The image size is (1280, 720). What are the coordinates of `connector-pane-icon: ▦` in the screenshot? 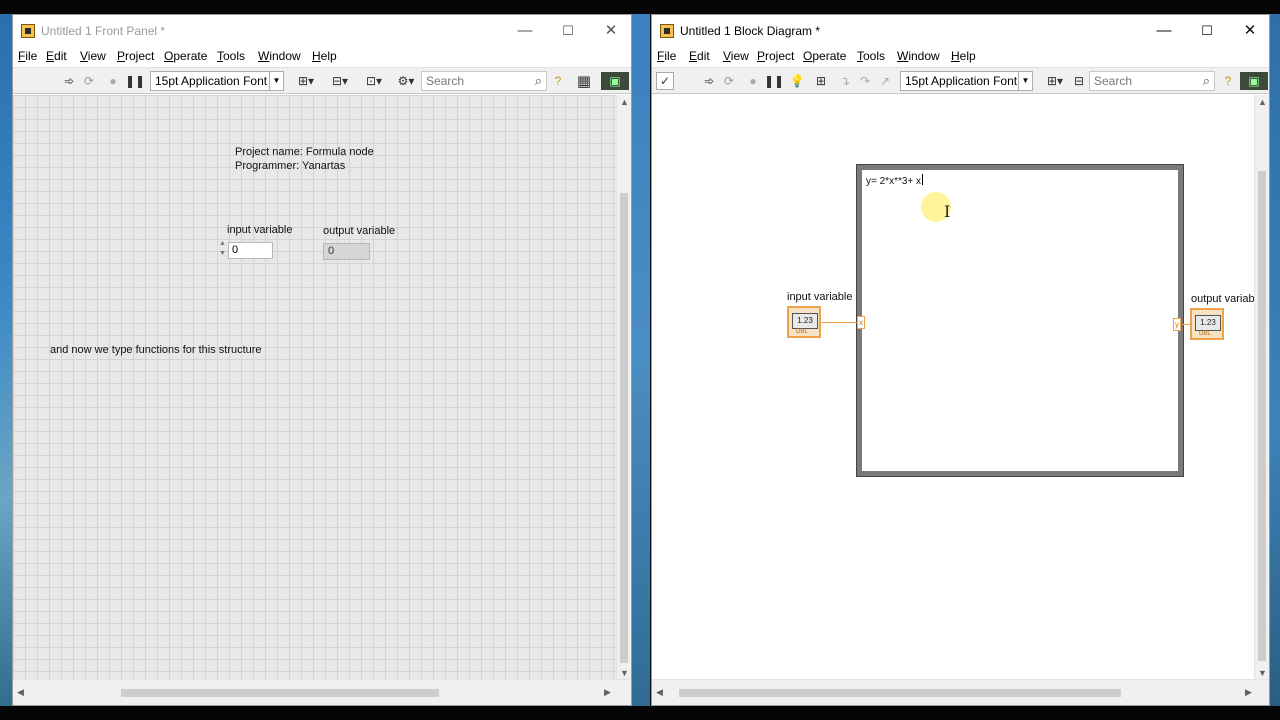 It's located at (584, 81).